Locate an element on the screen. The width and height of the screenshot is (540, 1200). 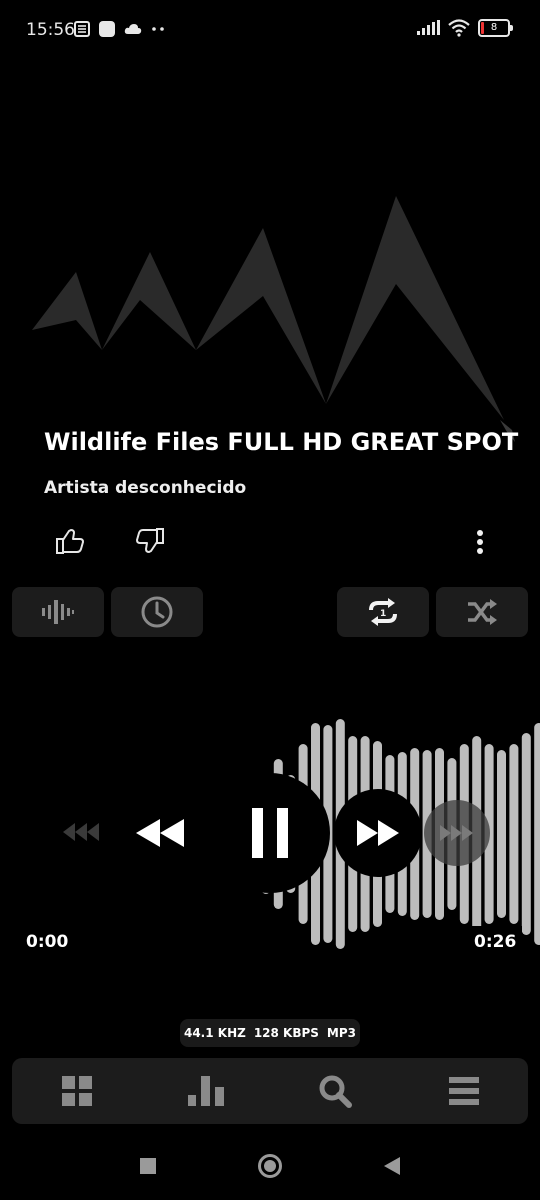
track-artist: Artista desconhecido is located at coordinates (145, 488).